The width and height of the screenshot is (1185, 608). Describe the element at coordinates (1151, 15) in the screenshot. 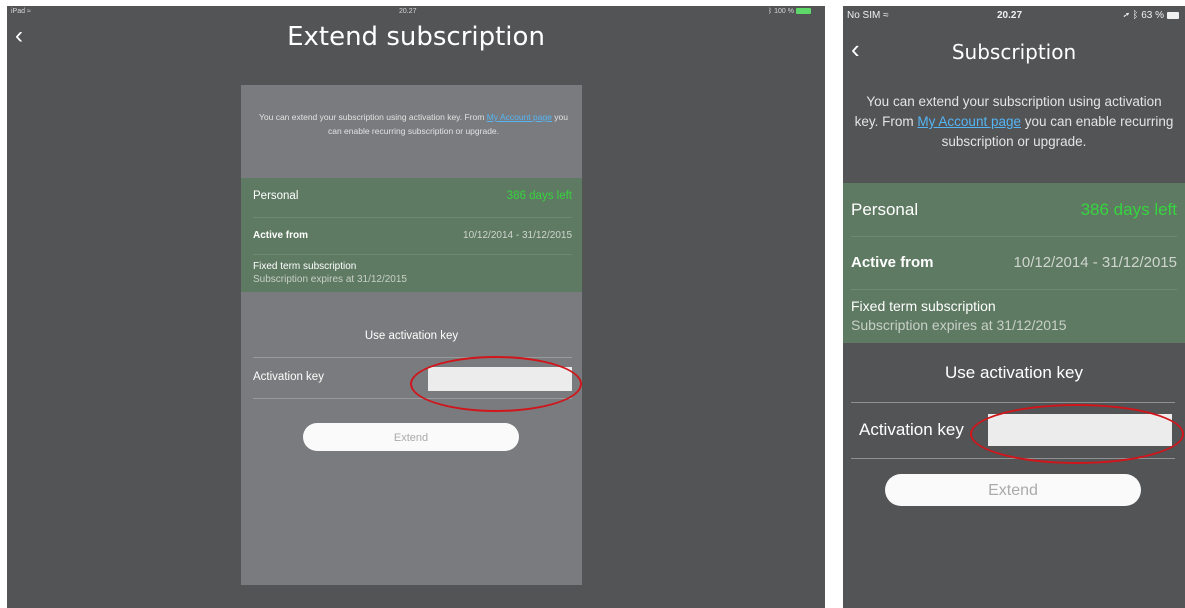

I see `battery-status: ➚ ᛒ 63 %` at that location.